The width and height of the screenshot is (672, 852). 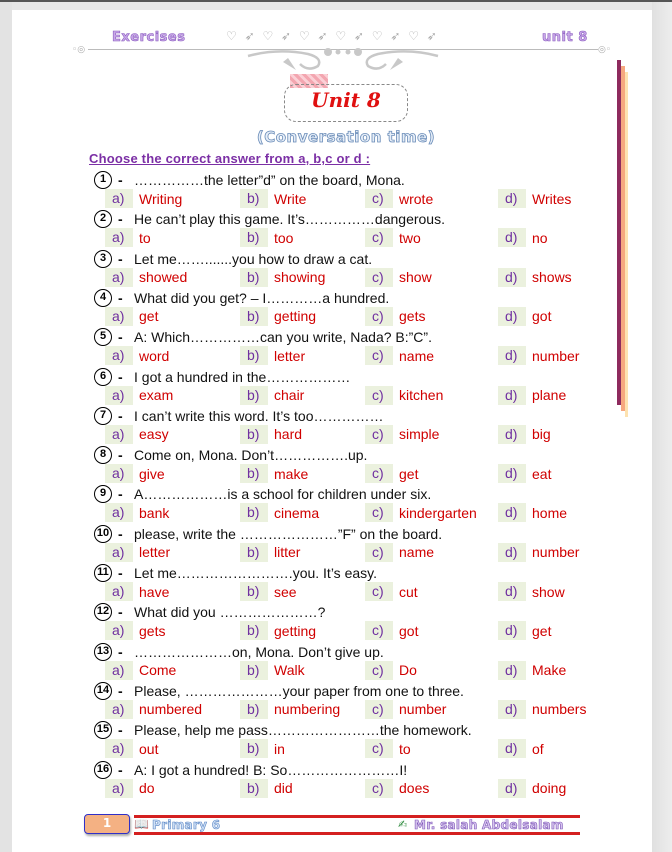 What do you see at coordinates (270, 552) in the screenshot?
I see `answer-option: b) litter` at bounding box center [270, 552].